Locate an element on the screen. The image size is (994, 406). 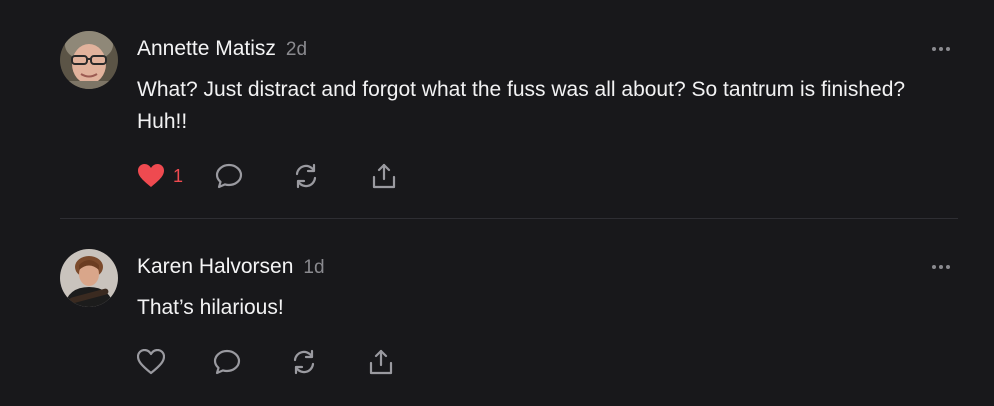
comment-divider is located at coordinates (509, 218).